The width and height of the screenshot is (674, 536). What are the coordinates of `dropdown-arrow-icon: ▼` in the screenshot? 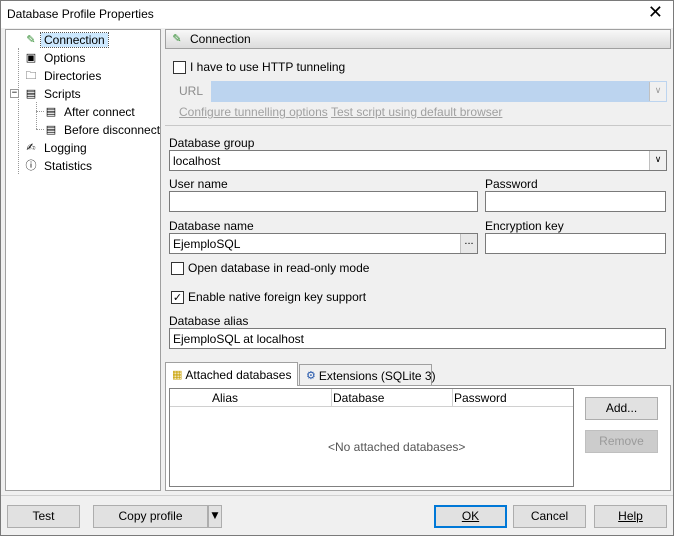 It's located at (215, 516).